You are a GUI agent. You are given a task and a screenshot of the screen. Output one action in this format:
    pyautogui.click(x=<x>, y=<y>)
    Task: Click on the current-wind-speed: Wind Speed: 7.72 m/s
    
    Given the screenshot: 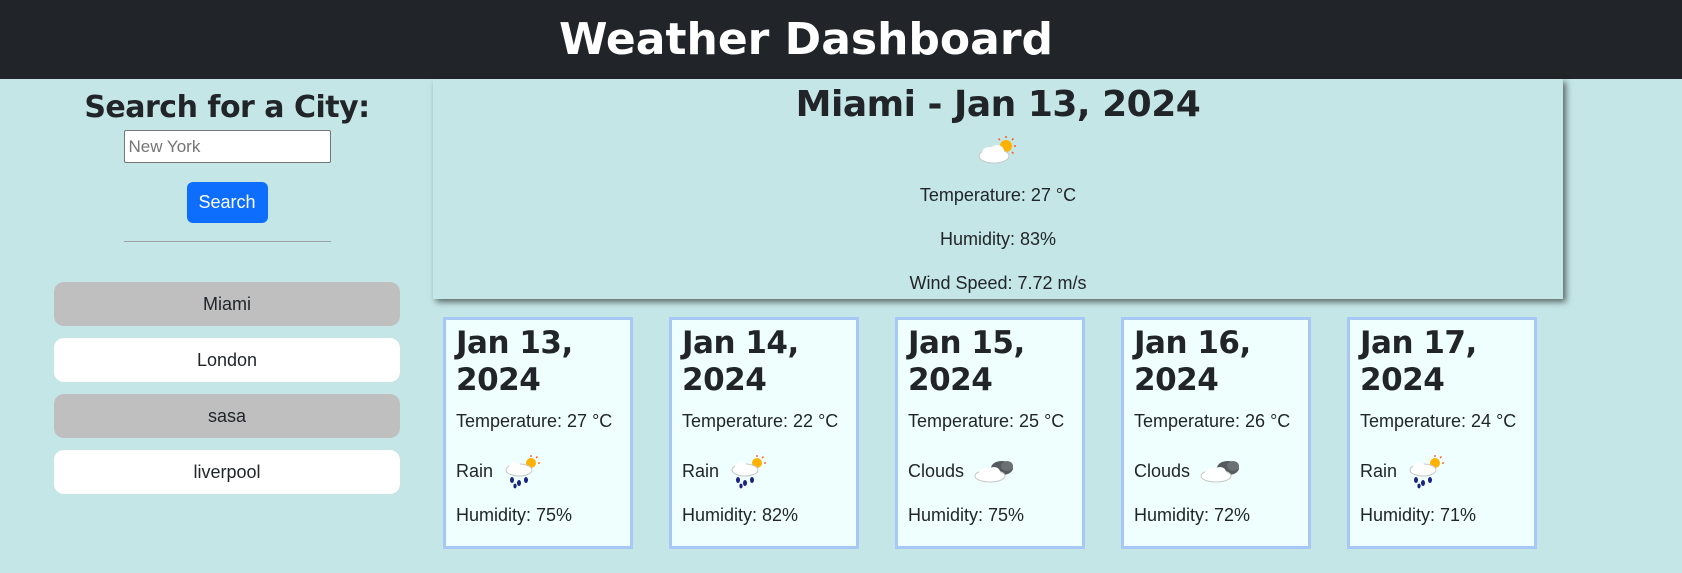 What is the action you would take?
    pyautogui.click(x=998, y=283)
    